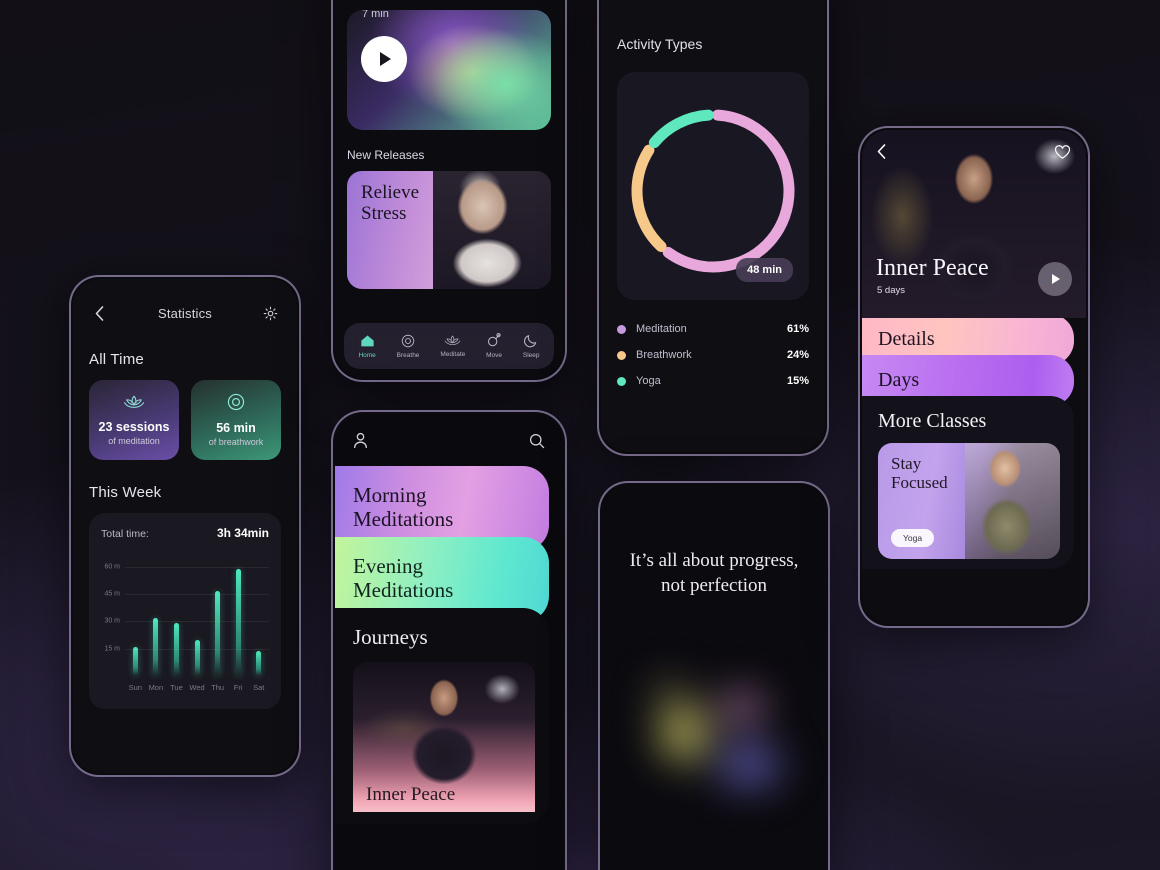 This screenshot has width=1160, height=870. I want to click on stat-card-meditation: 23 sessions of meditation, so click(134, 420).